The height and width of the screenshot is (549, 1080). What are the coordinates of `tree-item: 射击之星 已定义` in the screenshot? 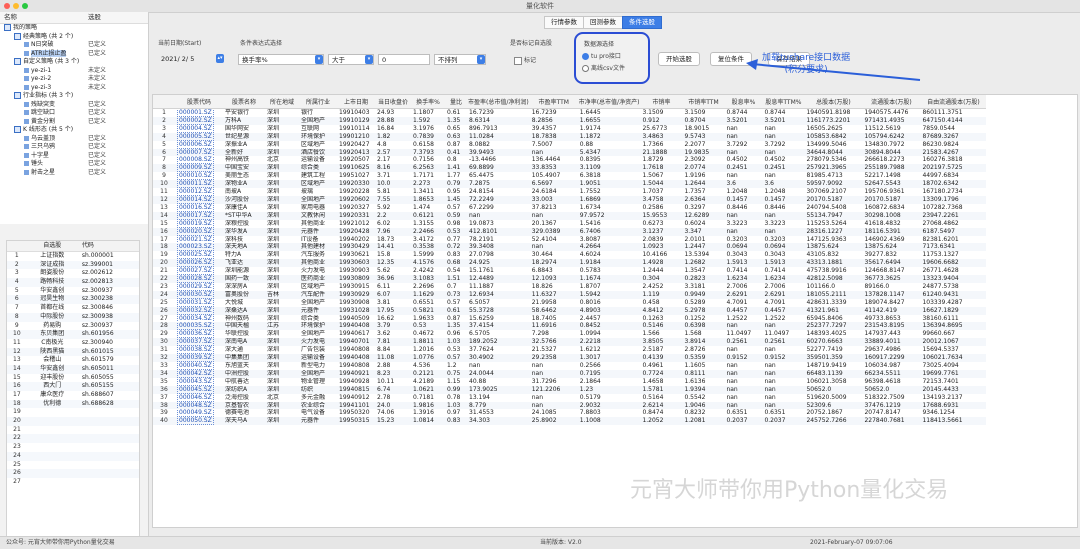 It's located at (74, 173).